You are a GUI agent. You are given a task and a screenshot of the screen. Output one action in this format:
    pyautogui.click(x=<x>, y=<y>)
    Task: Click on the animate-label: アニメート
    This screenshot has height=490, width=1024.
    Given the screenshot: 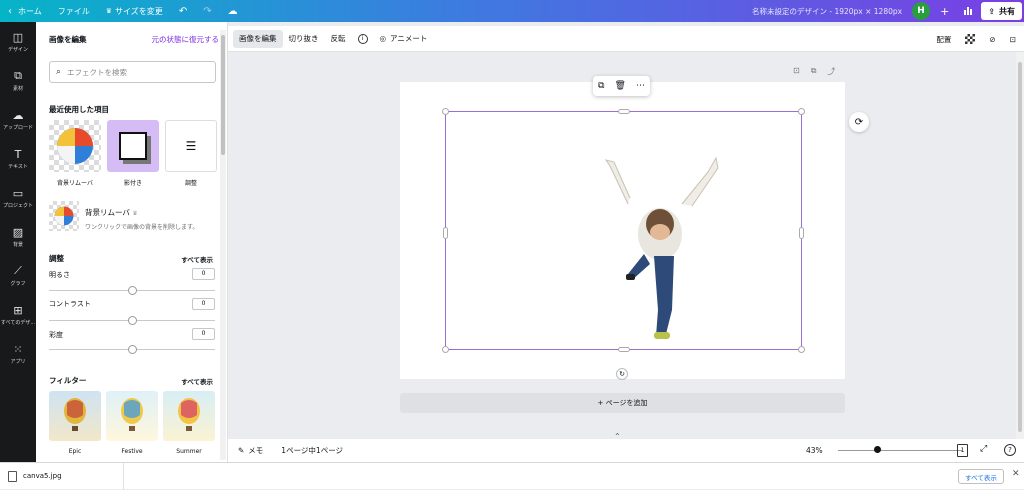 What is the action you would take?
    pyautogui.click(x=409, y=38)
    